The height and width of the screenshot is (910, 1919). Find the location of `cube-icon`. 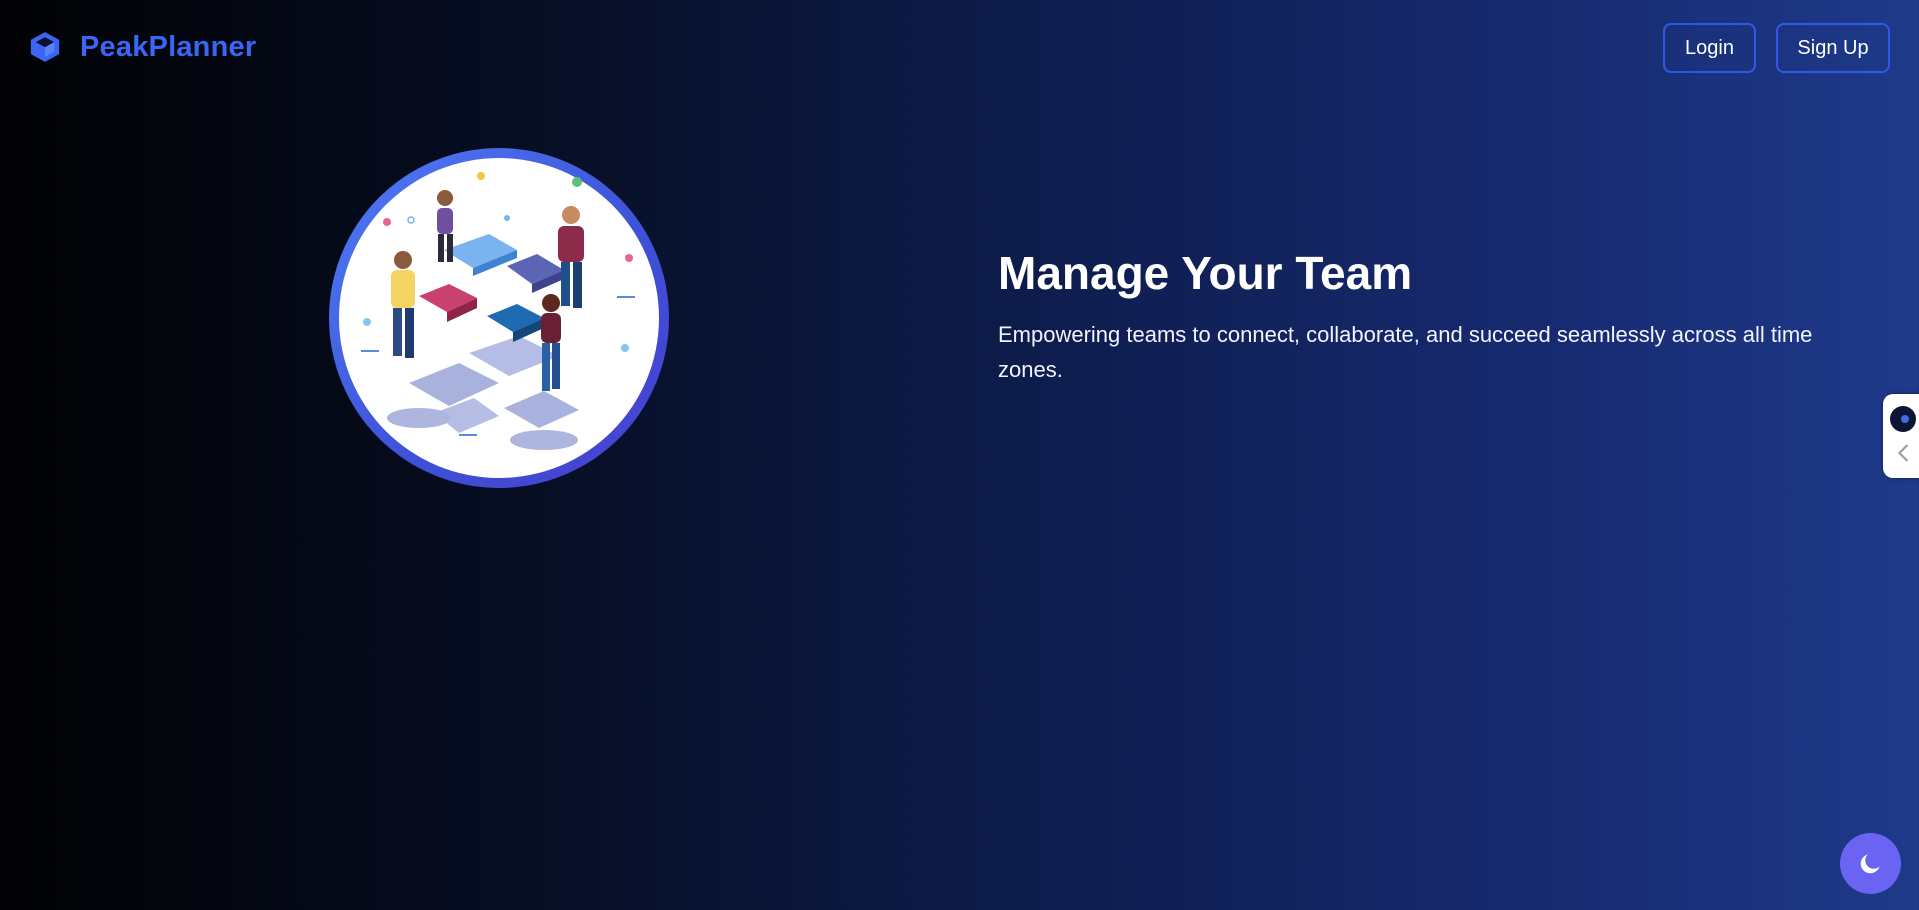

cube-icon is located at coordinates (45, 47).